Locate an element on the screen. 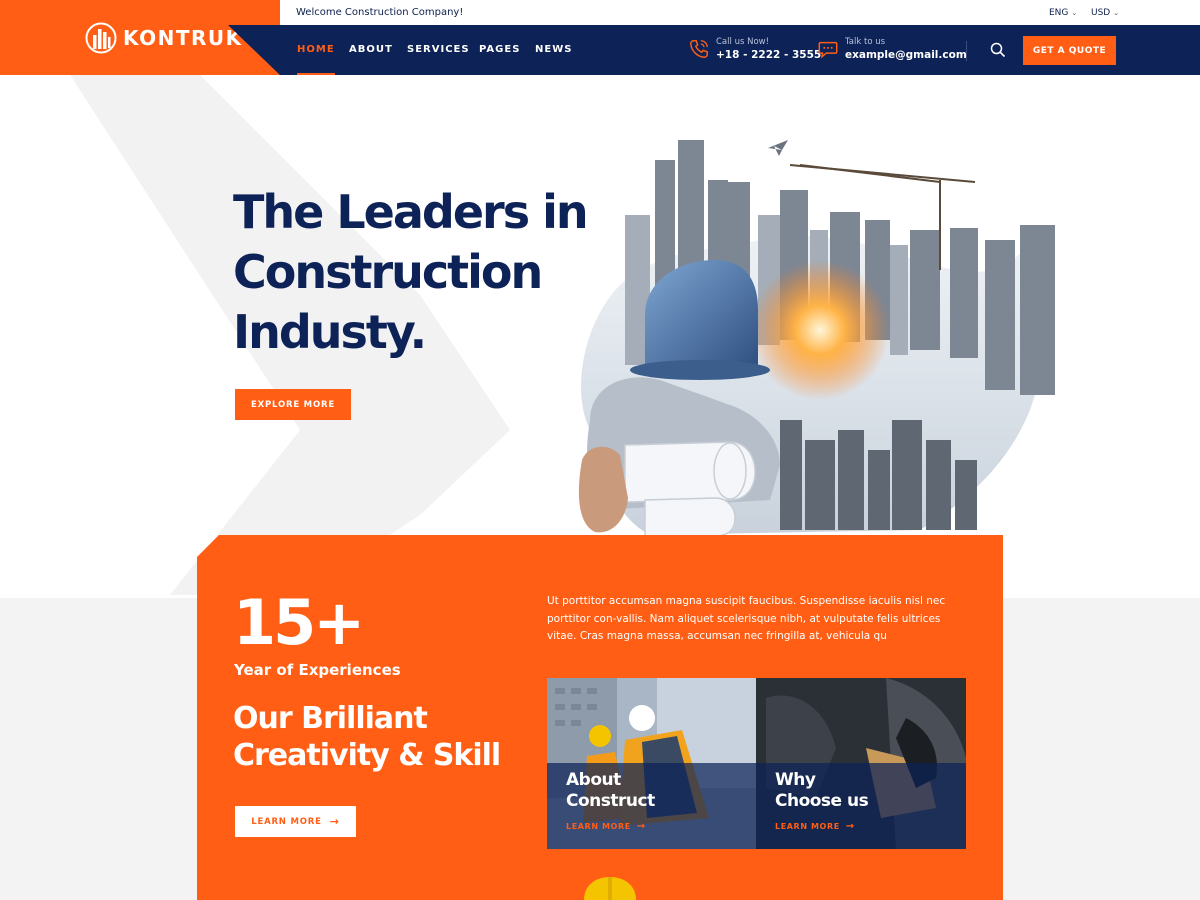  card-title-line: Why is located at coordinates (795, 780).